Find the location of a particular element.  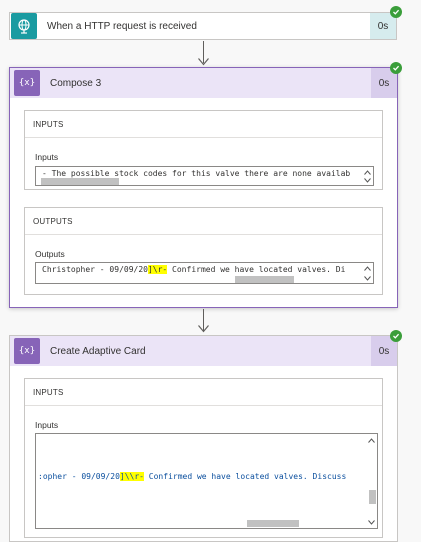

adaptive-title: Create Adaptive Card is located at coordinates (98, 351).